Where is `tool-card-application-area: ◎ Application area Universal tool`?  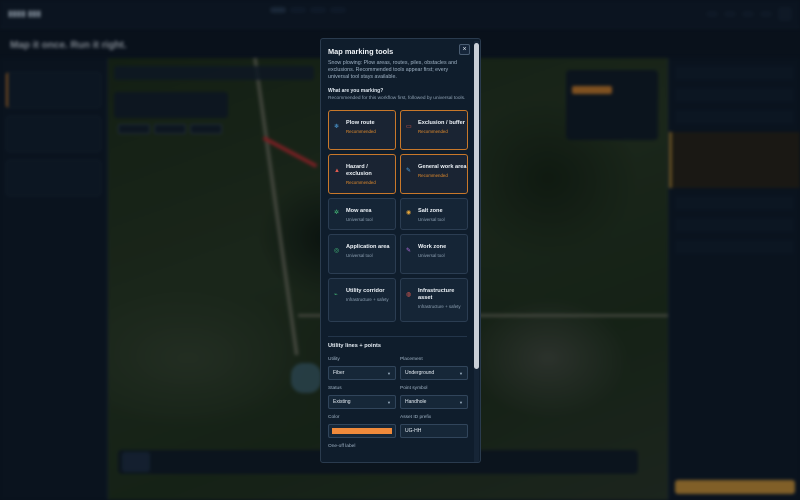 tool-card-application-area: ◎ Application area Universal tool is located at coordinates (362, 254).